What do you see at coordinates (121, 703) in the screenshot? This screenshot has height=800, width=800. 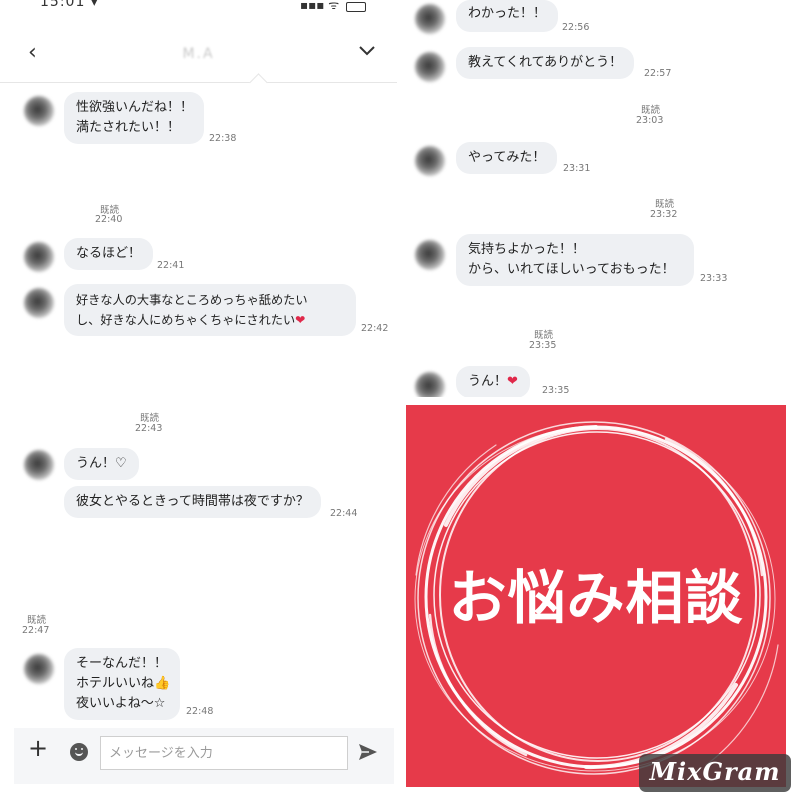 I see `message-line: 夜いいよね〜☆` at bounding box center [121, 703].